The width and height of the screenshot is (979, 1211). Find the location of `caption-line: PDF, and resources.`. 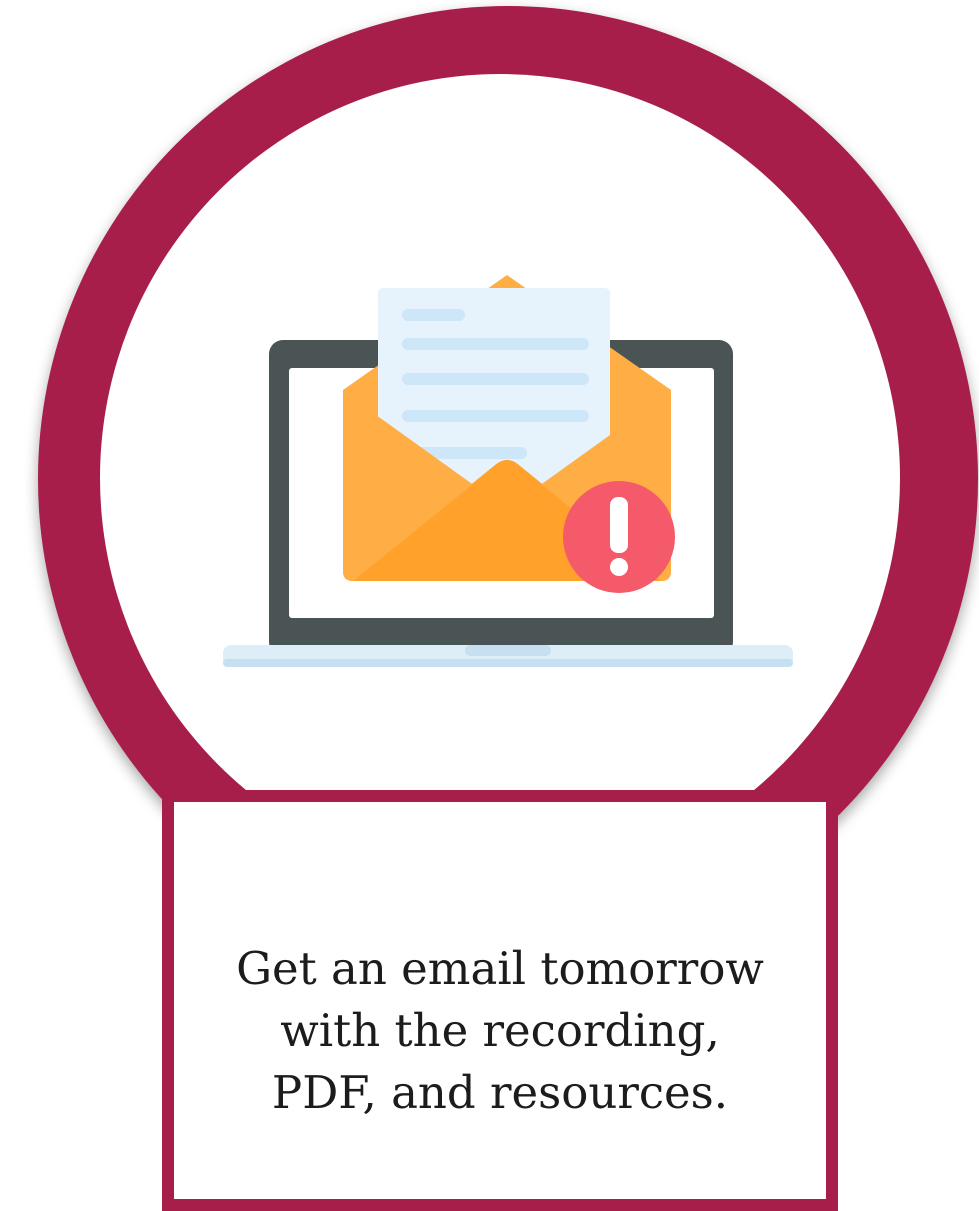

caption-line: PDF, and resources. is located at coordinates (500, 1092).